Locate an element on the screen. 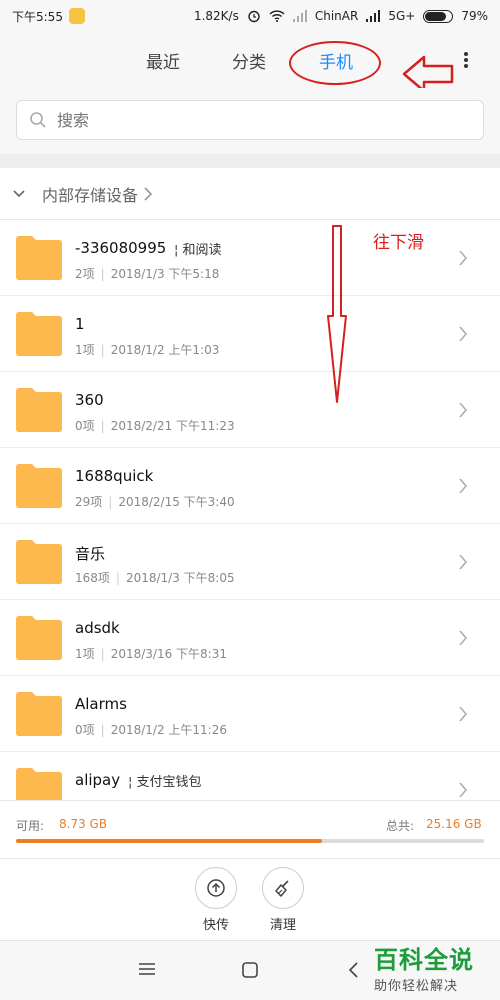 The image size is (500, 1000). list-item: -336080995 ¦ 和阅读 2项 | 2018/1/3 下午5:18 is located at coordinates (250, 258).